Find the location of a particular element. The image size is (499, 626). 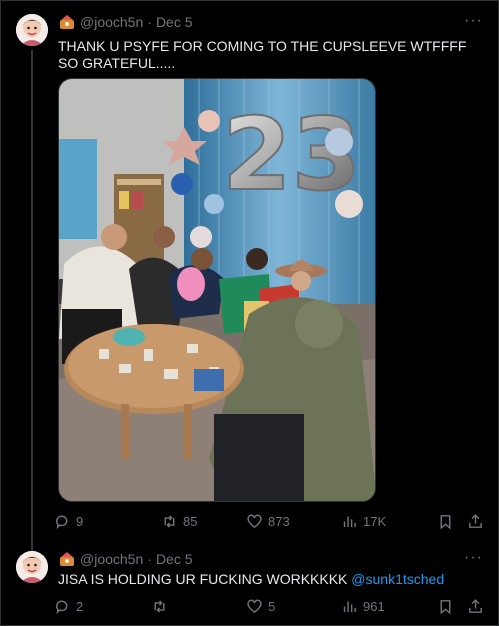

like-count: 5 is located at coordinates (272, 606).